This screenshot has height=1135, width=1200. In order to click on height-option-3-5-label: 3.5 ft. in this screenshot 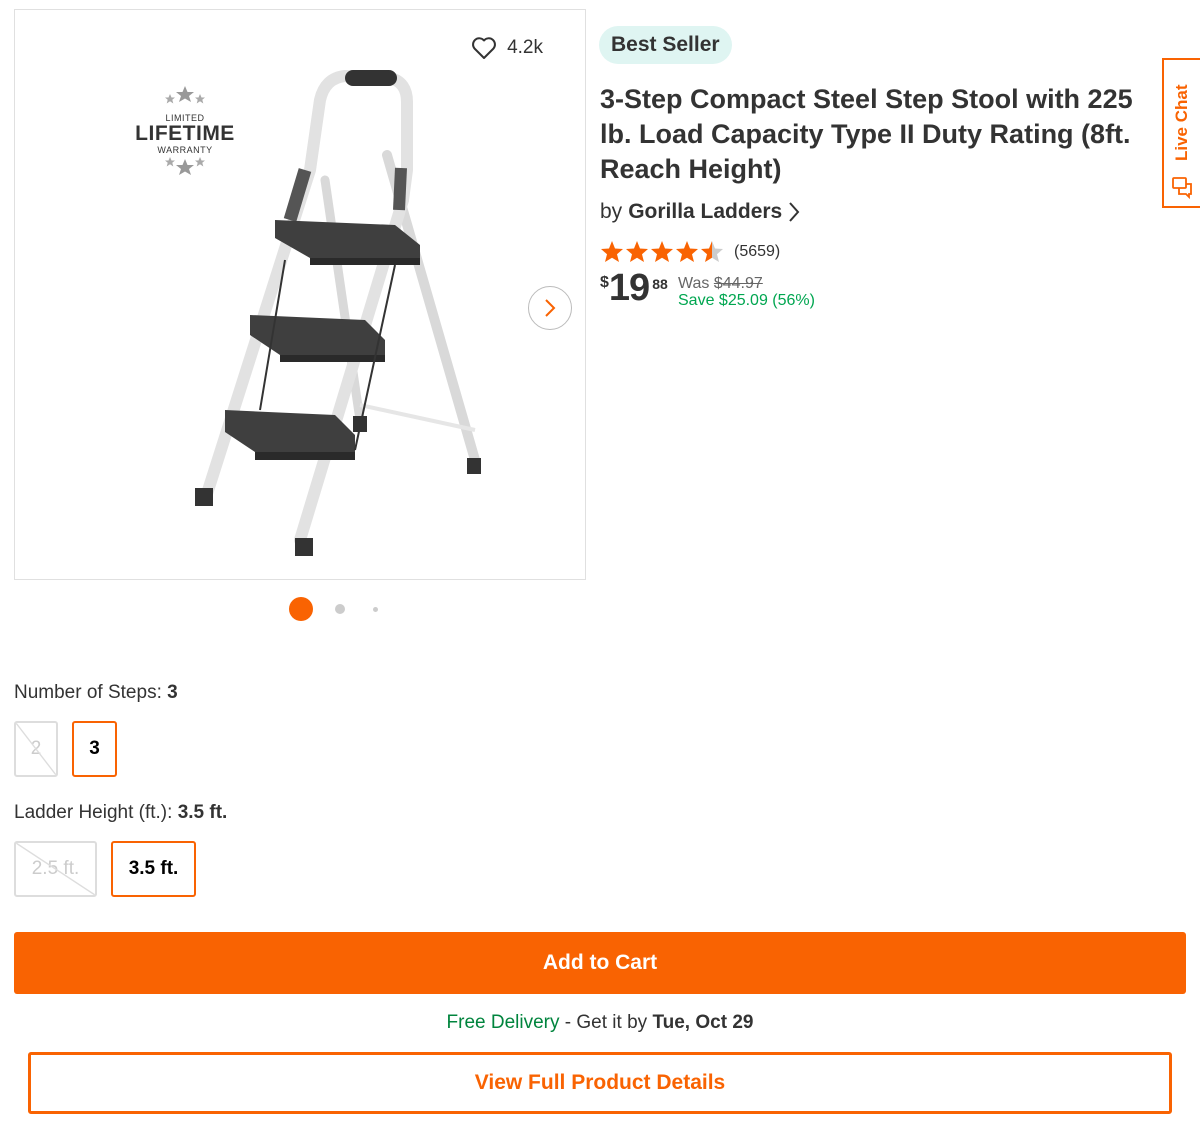, I will do `click(153, 868)`.